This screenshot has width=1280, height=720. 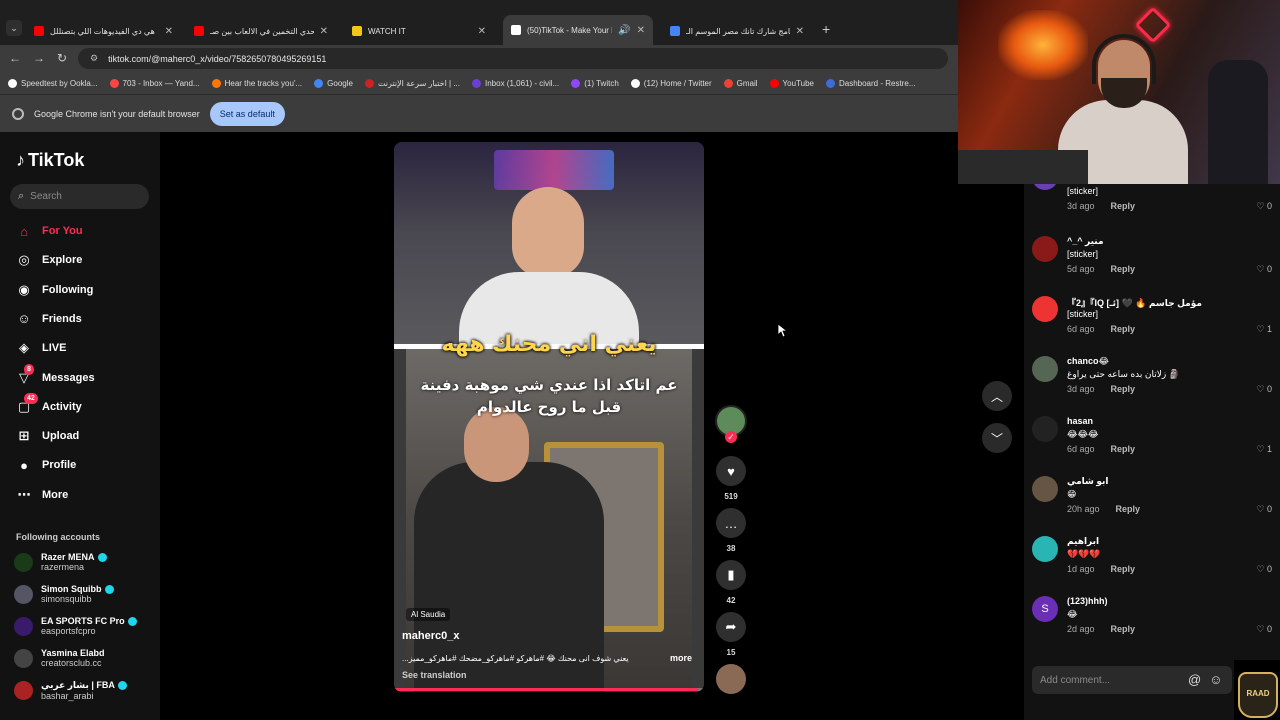 What do you see at coordinates (595, 83) in the screenshot?
I see `bookmark-item: (1) Twitch` at bounding box center [595, 83].